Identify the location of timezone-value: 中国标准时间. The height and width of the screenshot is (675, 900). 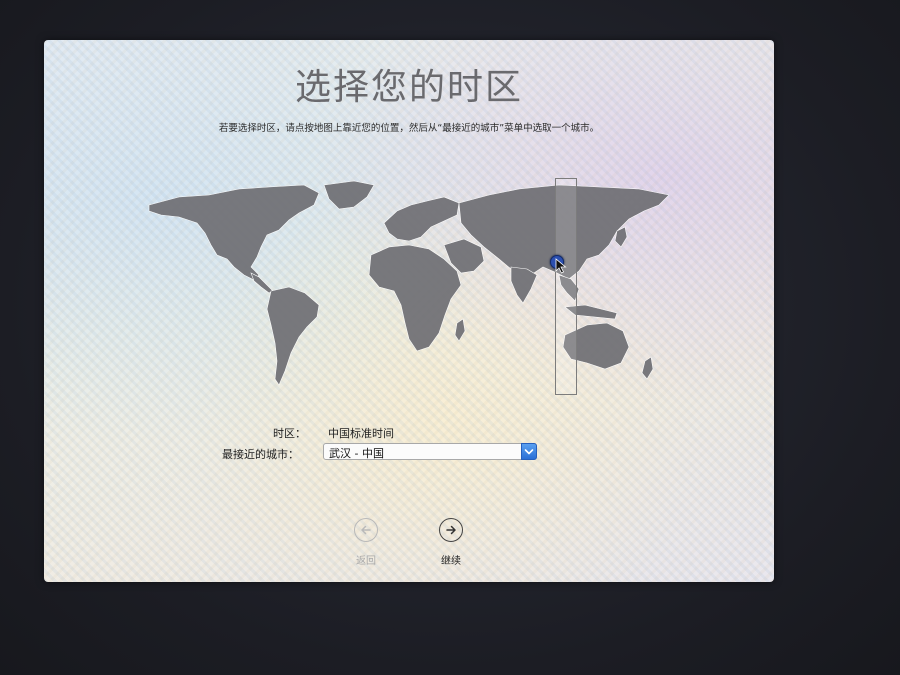
(361, 433).